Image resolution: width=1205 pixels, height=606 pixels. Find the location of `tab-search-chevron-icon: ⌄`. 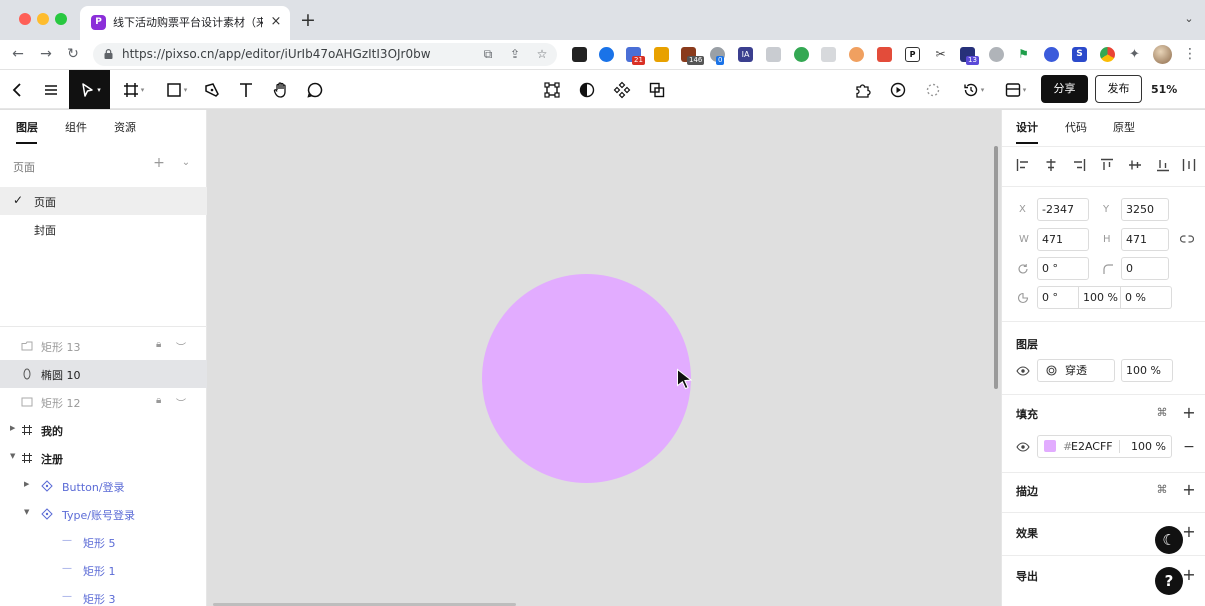

tab-search-chevron-icon: ⌄ is located at coordinates (1189, 20).